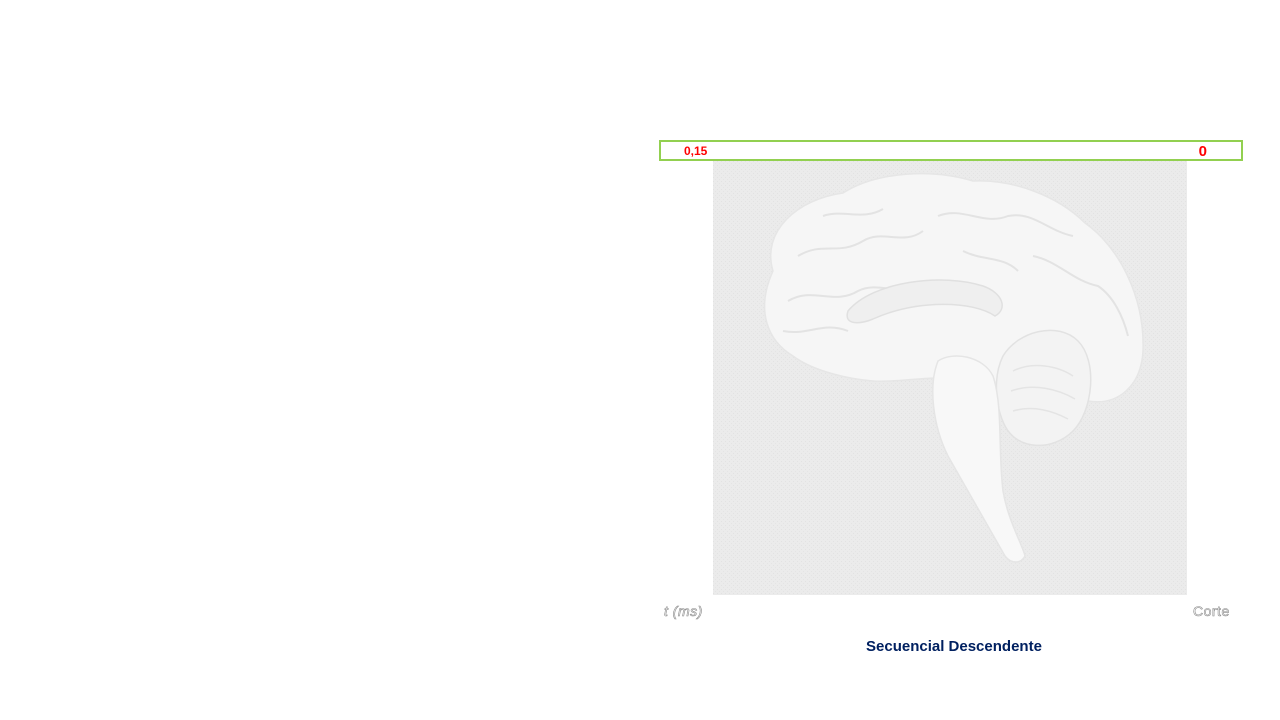  Describe the element at coordinates (954, 646) in the screenshot. I see `sequence-caption: Secuencial Descendente` at that location.